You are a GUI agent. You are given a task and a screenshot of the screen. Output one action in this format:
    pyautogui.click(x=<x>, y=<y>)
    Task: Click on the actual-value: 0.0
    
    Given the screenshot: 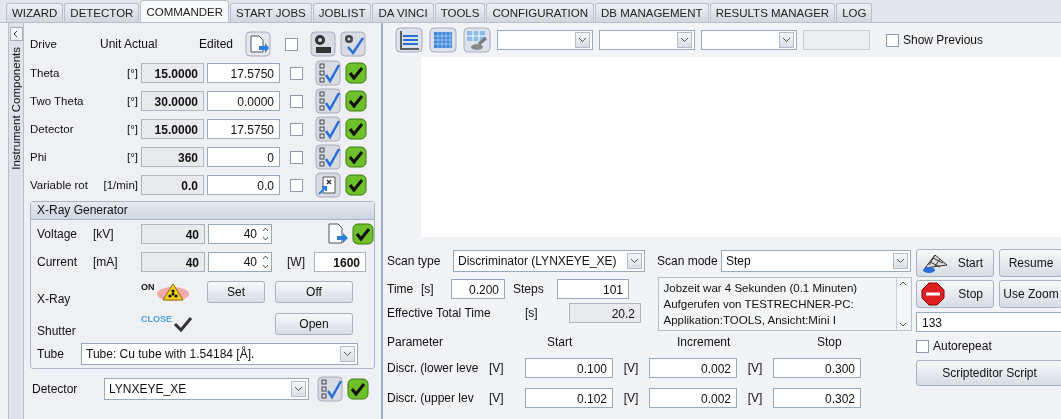 What is the action you would take?
    pyautogui.click(x=172, y=185)
    